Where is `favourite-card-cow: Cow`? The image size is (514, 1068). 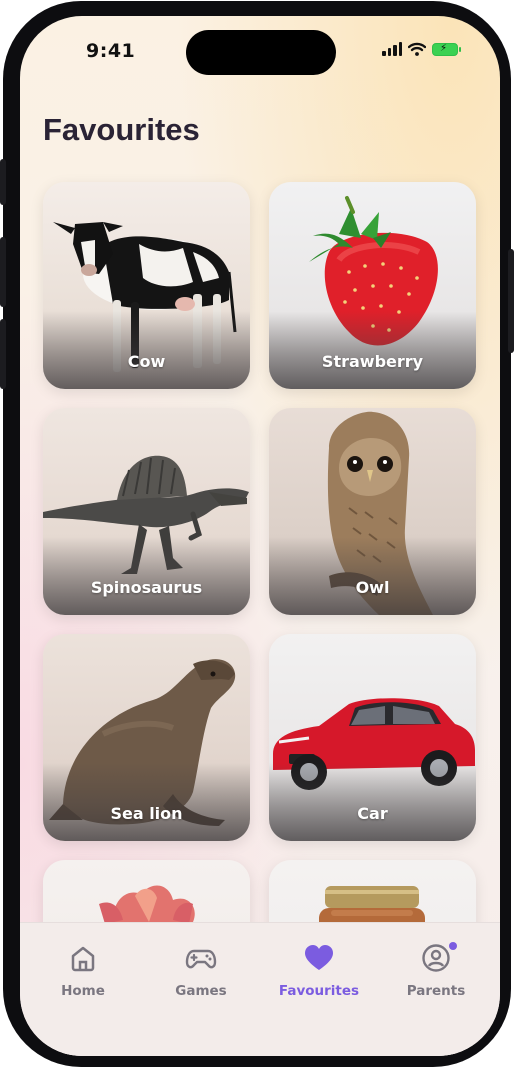
favourite-card-cow: Cow is located at coordinates (146, 285).